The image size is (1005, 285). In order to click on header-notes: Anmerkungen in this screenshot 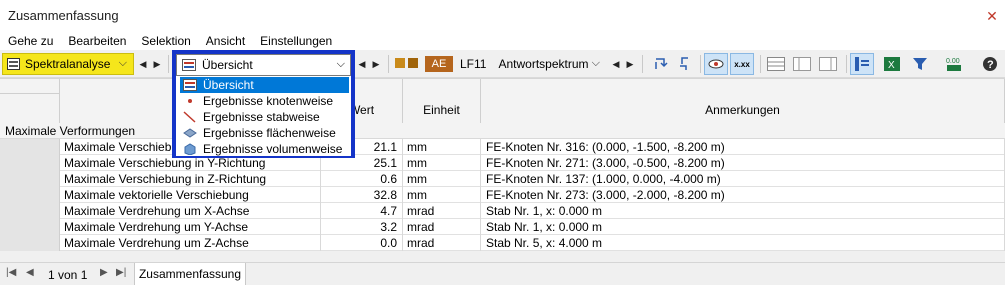, I will do `click(743, 101)`.